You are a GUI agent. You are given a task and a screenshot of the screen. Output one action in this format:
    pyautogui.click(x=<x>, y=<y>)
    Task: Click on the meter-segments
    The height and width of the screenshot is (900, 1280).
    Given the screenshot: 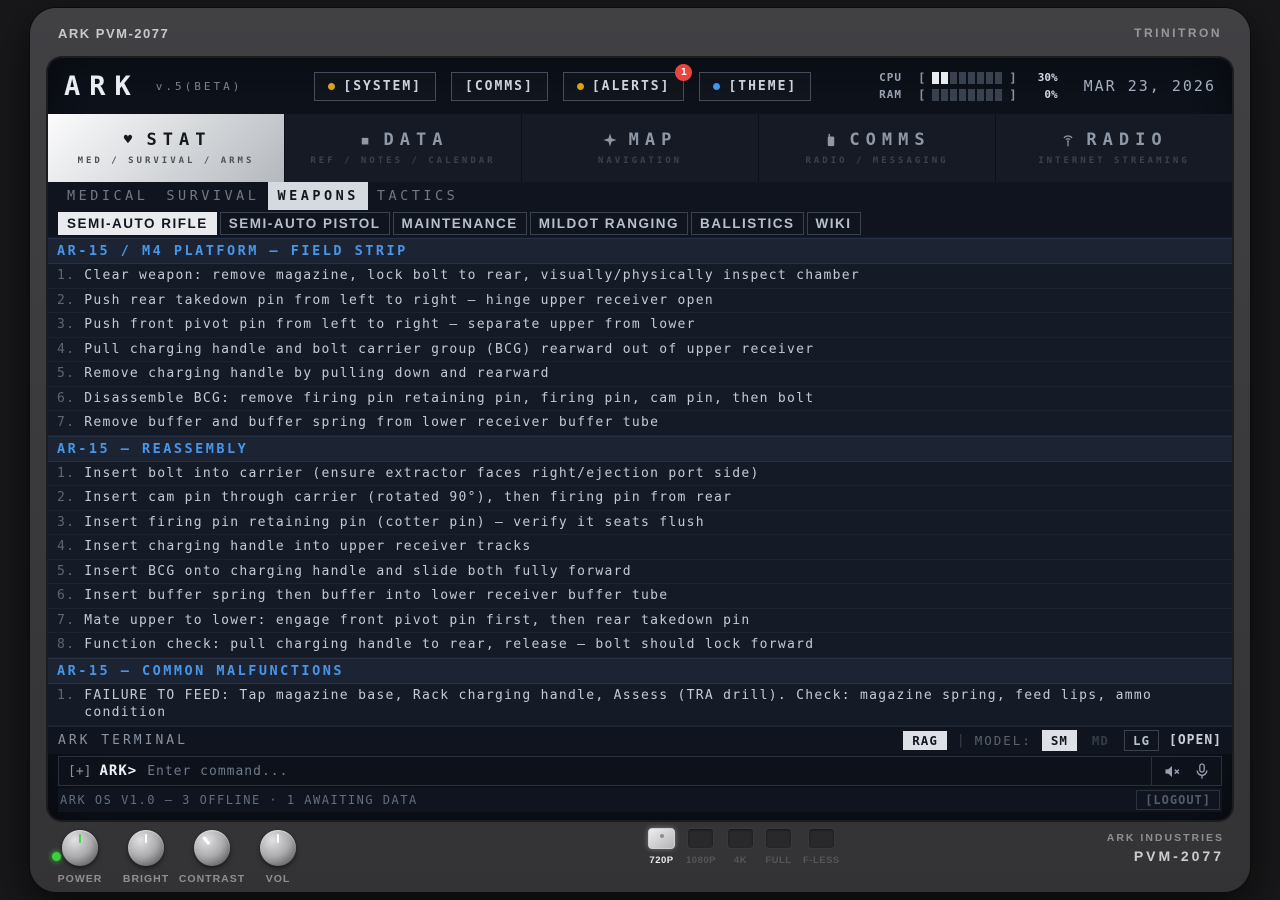 What is the action you would take?
    pyautogui.click(x=967, y=94)
    